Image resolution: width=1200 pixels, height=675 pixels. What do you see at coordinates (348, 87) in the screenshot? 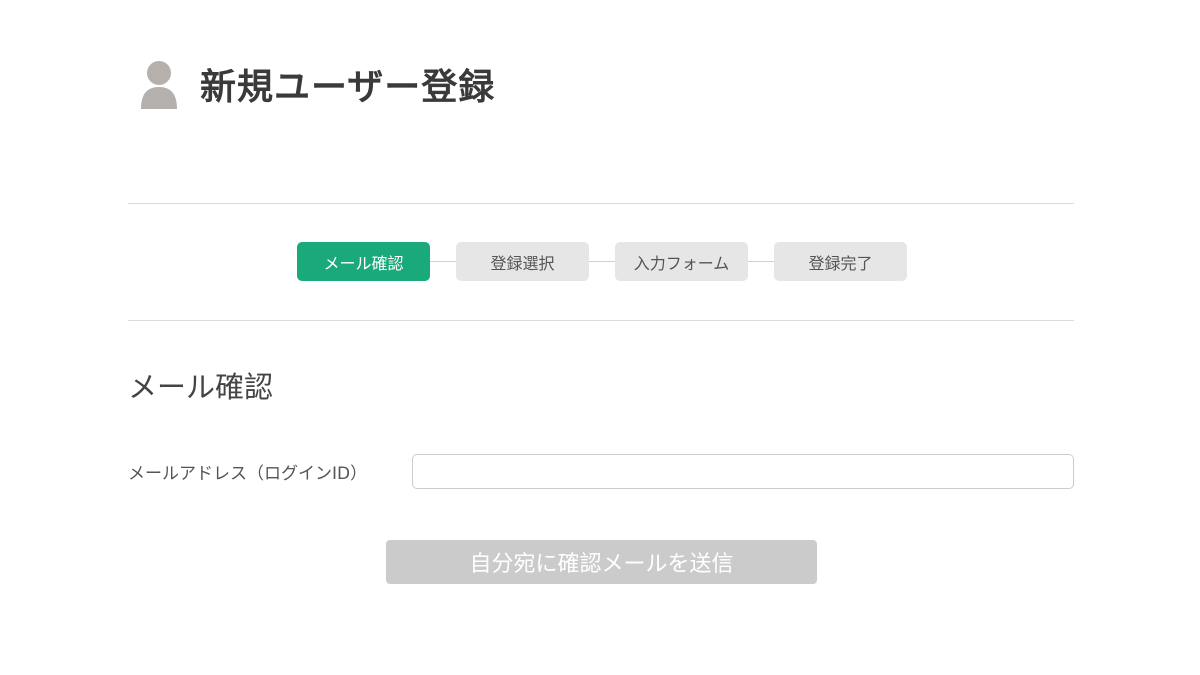
I see `page-title: 新規ユーザー登録` at bounding box center [348, 87].